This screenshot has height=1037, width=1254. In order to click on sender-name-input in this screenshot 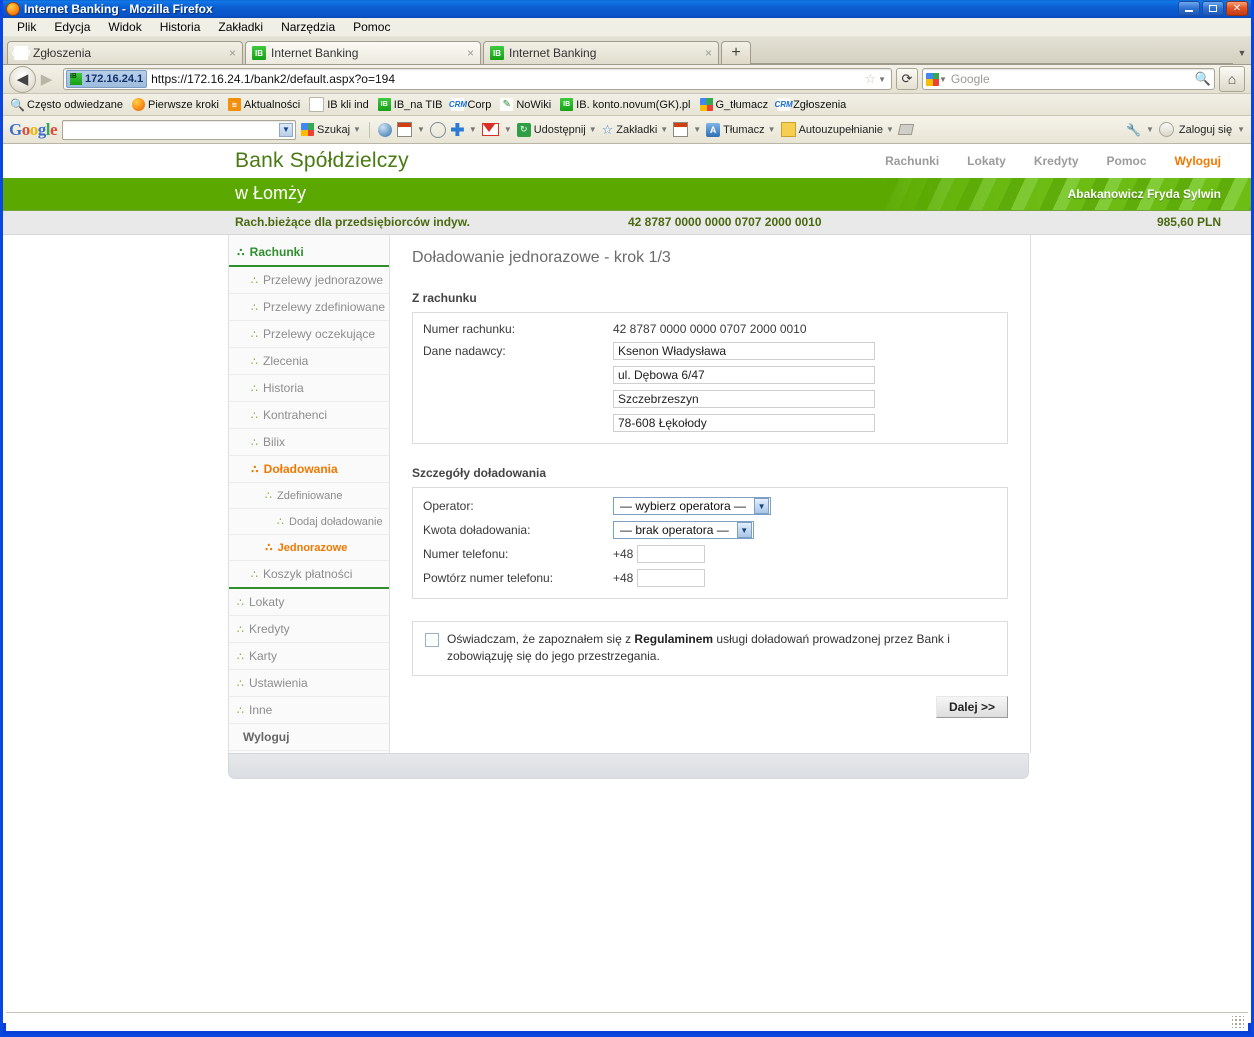, I will do `click(744, 351)`.